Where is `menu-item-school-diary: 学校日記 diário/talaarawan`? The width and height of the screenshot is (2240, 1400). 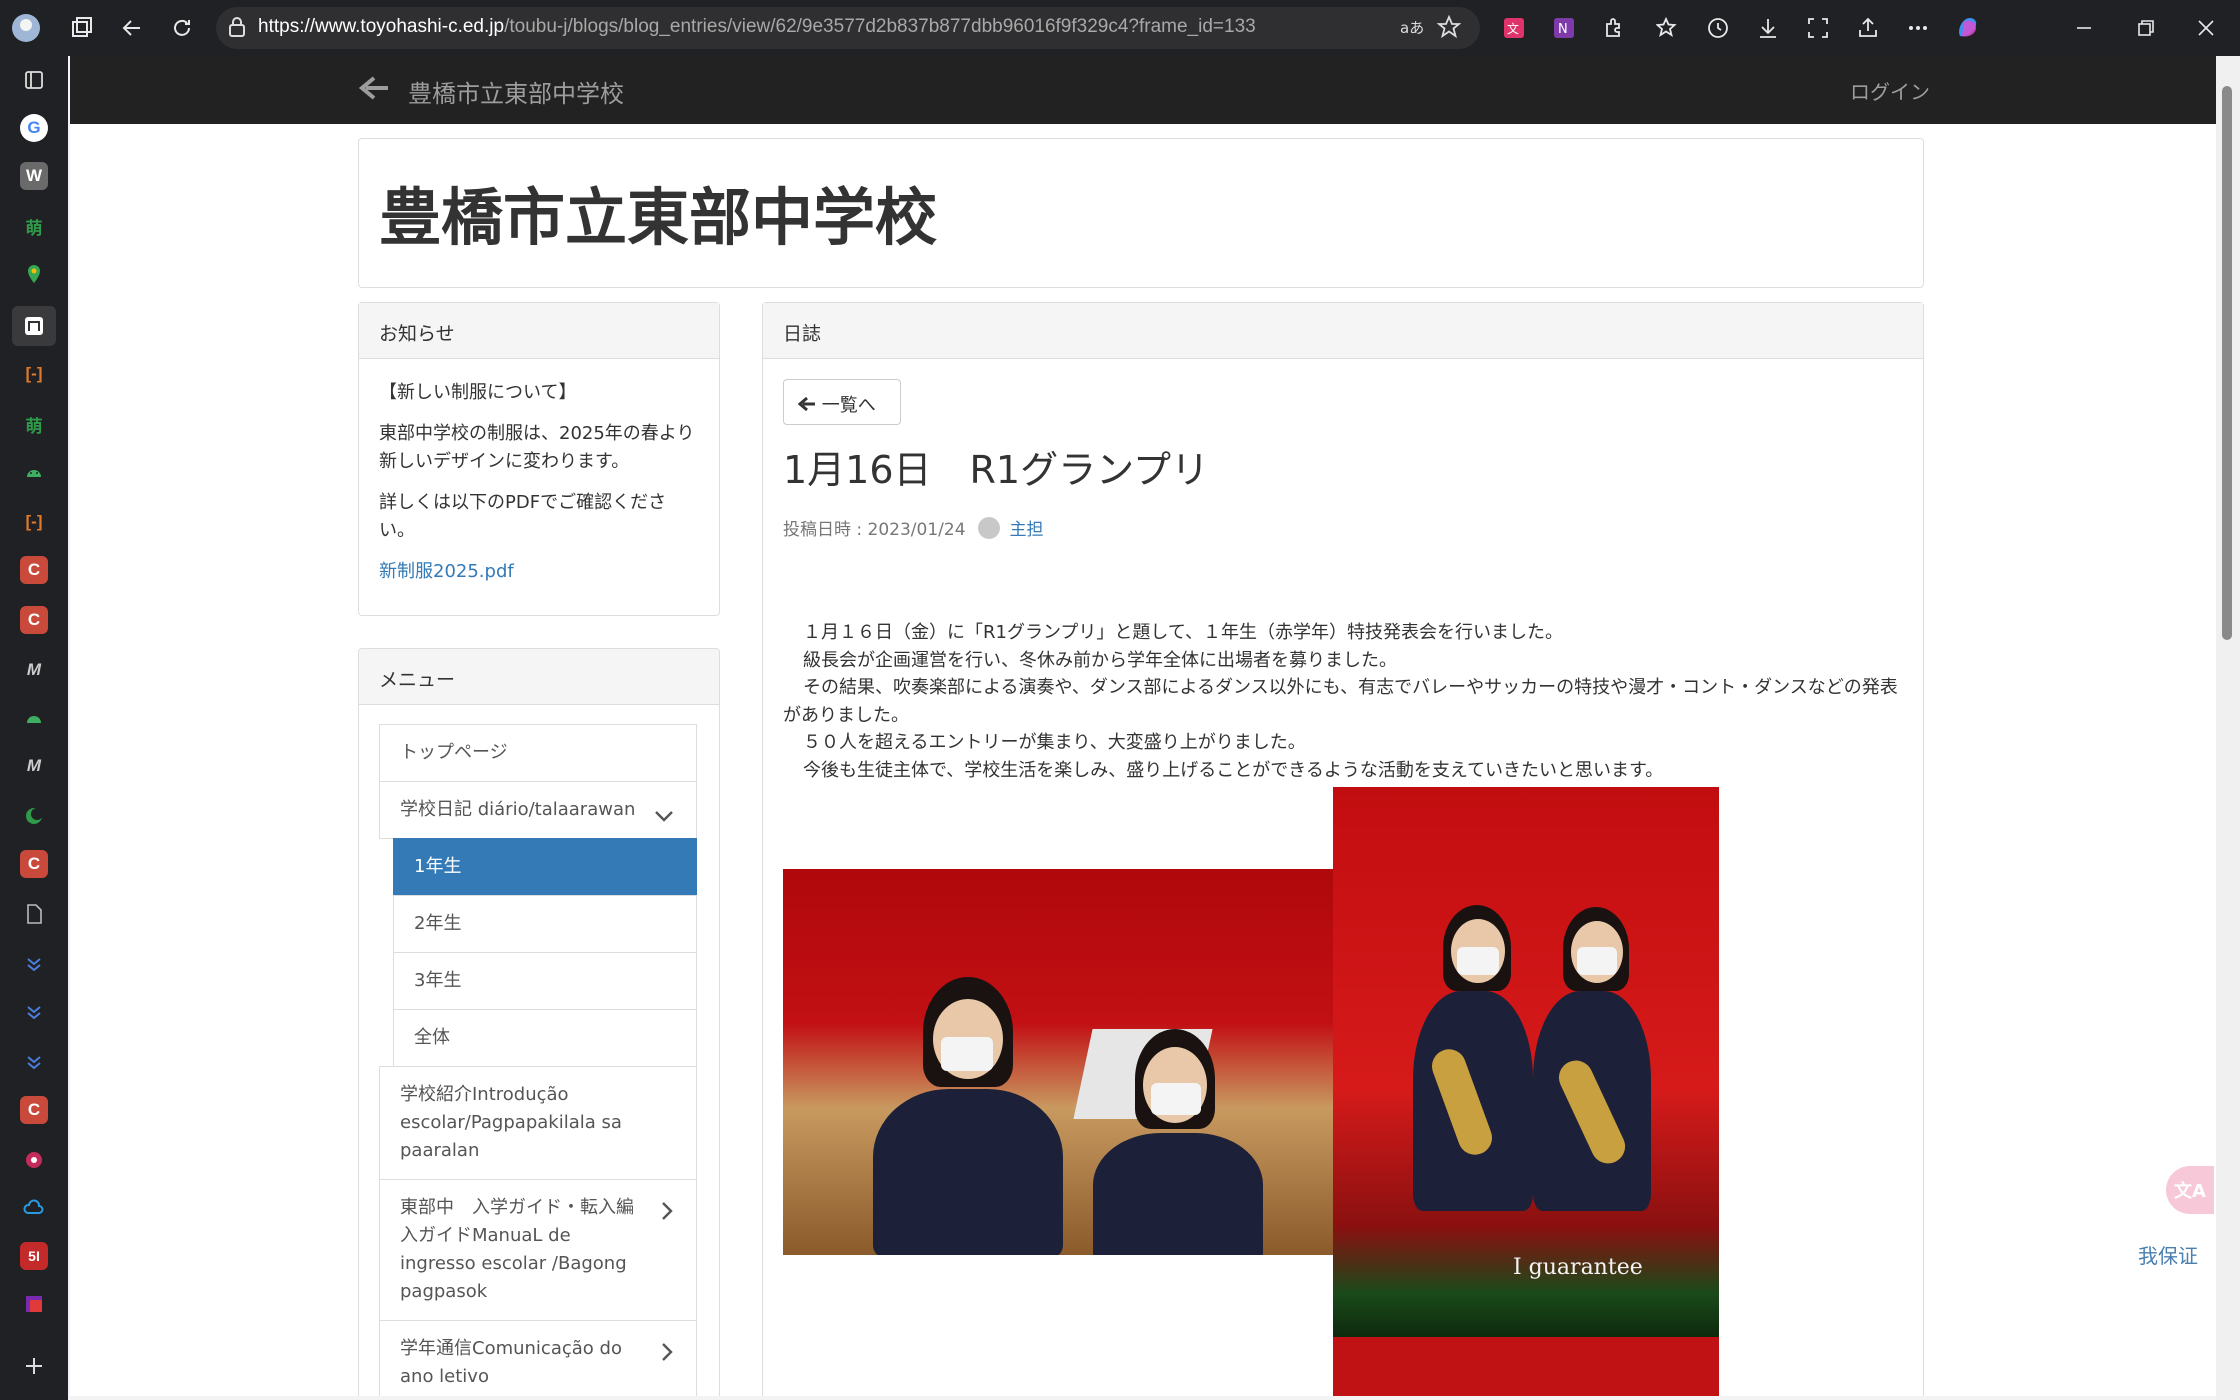
menu-item-school-diary: 学校日記 diário/talaarawan is located at coordinates (538, 810).